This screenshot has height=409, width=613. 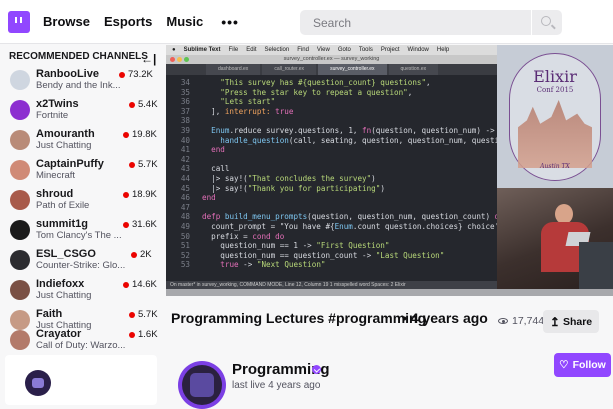 I want to click on menu-edit: Edit, so click(x=251, y=50).